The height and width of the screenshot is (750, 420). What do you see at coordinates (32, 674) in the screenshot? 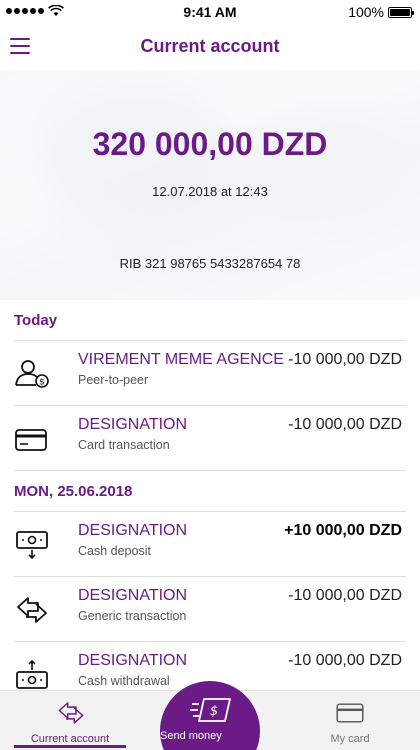
I see `cash-withdrawal-icon` at bounding box center [32, 674].